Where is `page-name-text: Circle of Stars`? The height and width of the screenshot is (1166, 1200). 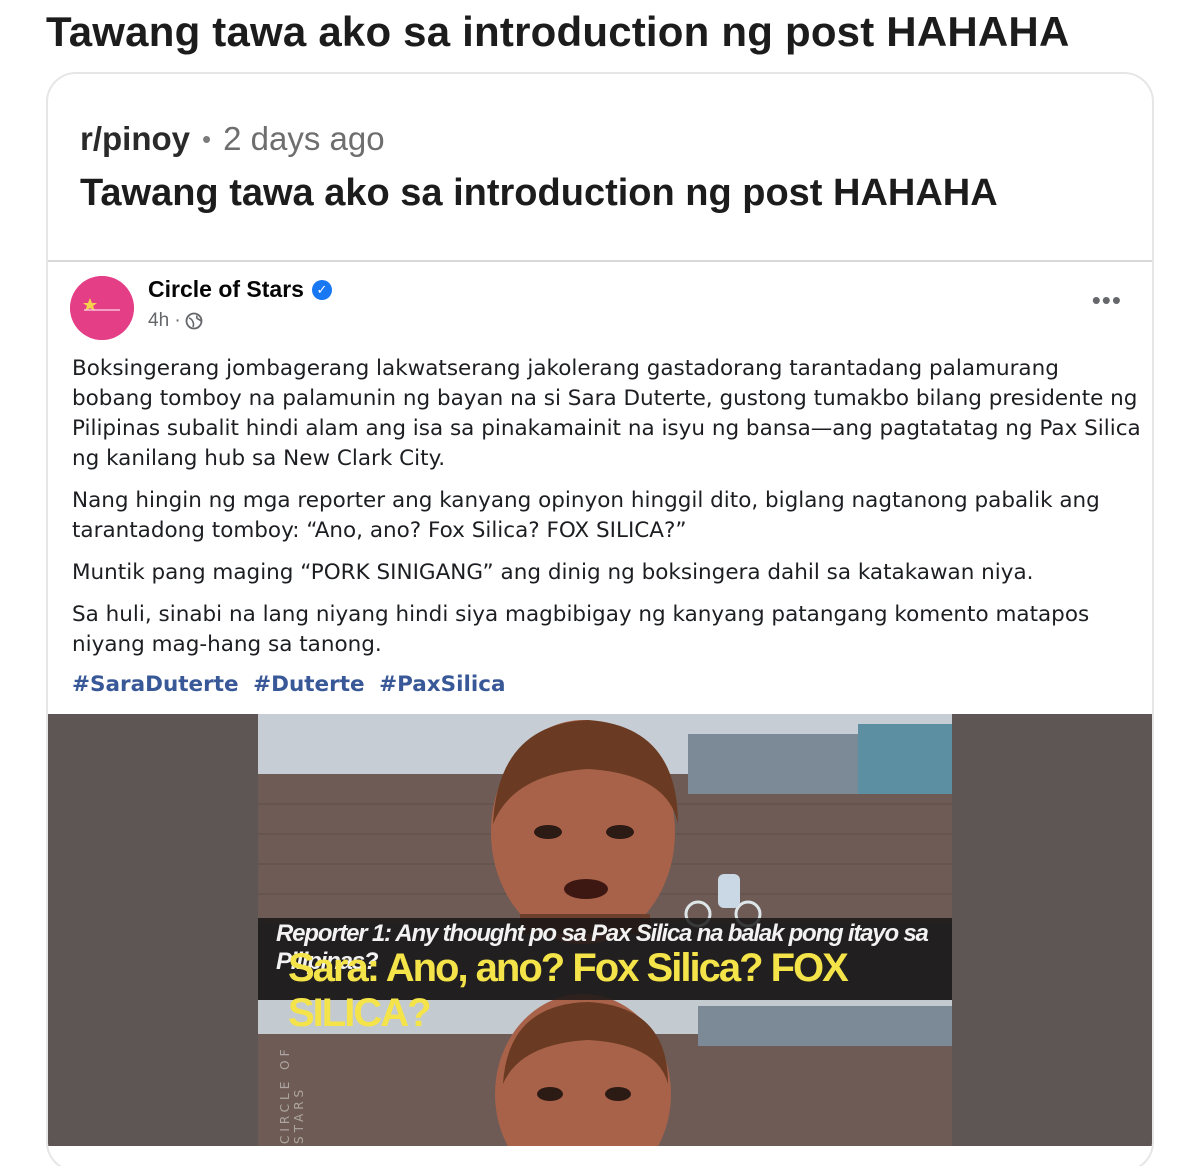 page-name-text: Circle of Stars is located at coordinates (226, 289).